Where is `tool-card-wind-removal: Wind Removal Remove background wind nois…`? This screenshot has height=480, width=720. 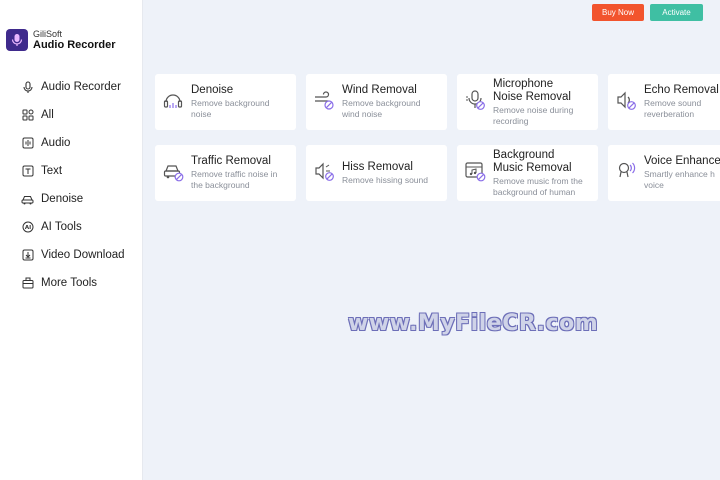
tool-card-wind-removal: Wind Removal Remove background wind nois… is located at coordinates (376, 102).